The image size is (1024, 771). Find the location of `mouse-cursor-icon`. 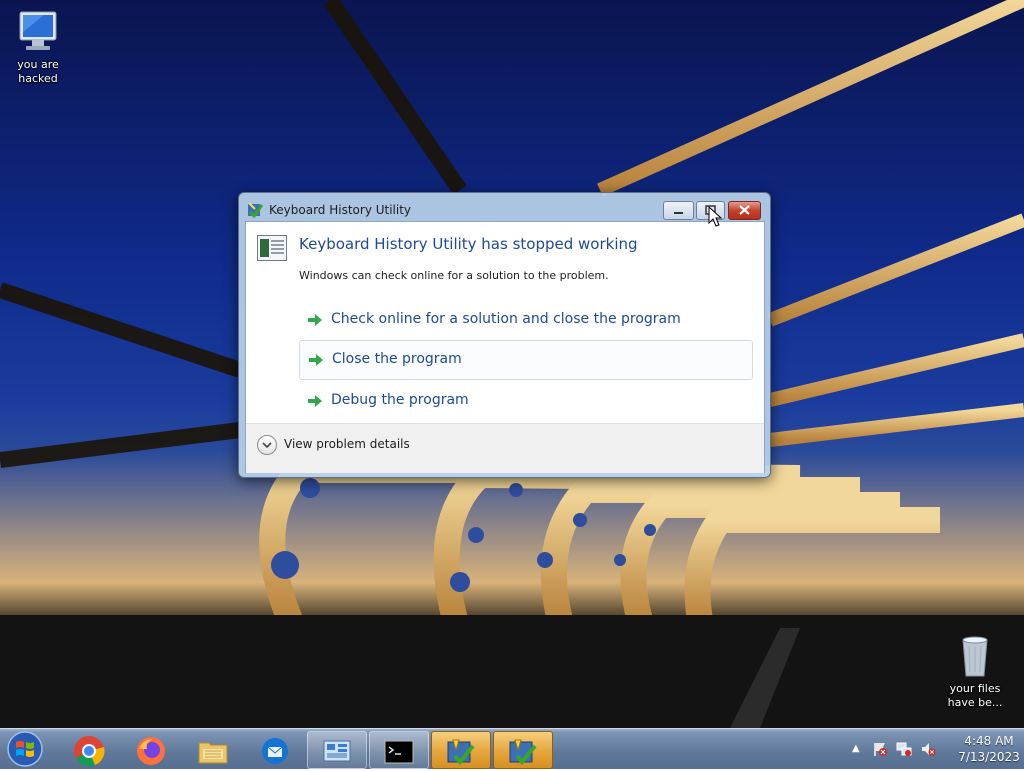

mouse-cursor-icon is located at coordinates (715, 216).